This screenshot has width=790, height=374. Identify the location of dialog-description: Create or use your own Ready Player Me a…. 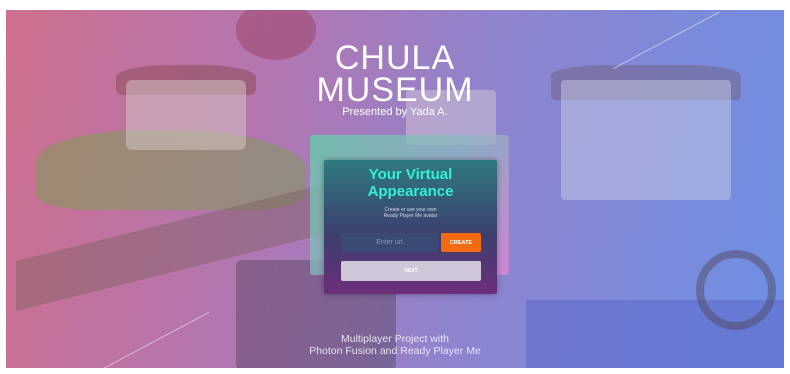
(410, 213).